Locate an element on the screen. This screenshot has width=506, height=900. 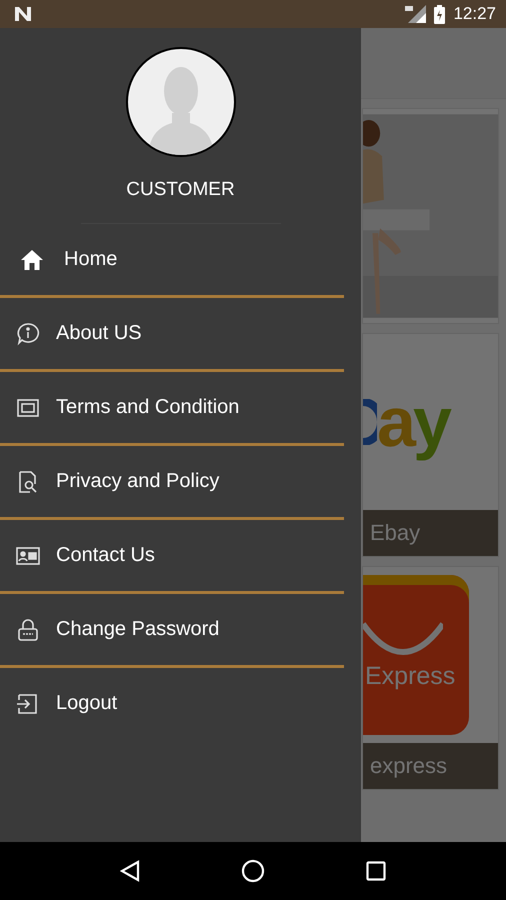
n-logo-icon is located at coordinates (23, 14).